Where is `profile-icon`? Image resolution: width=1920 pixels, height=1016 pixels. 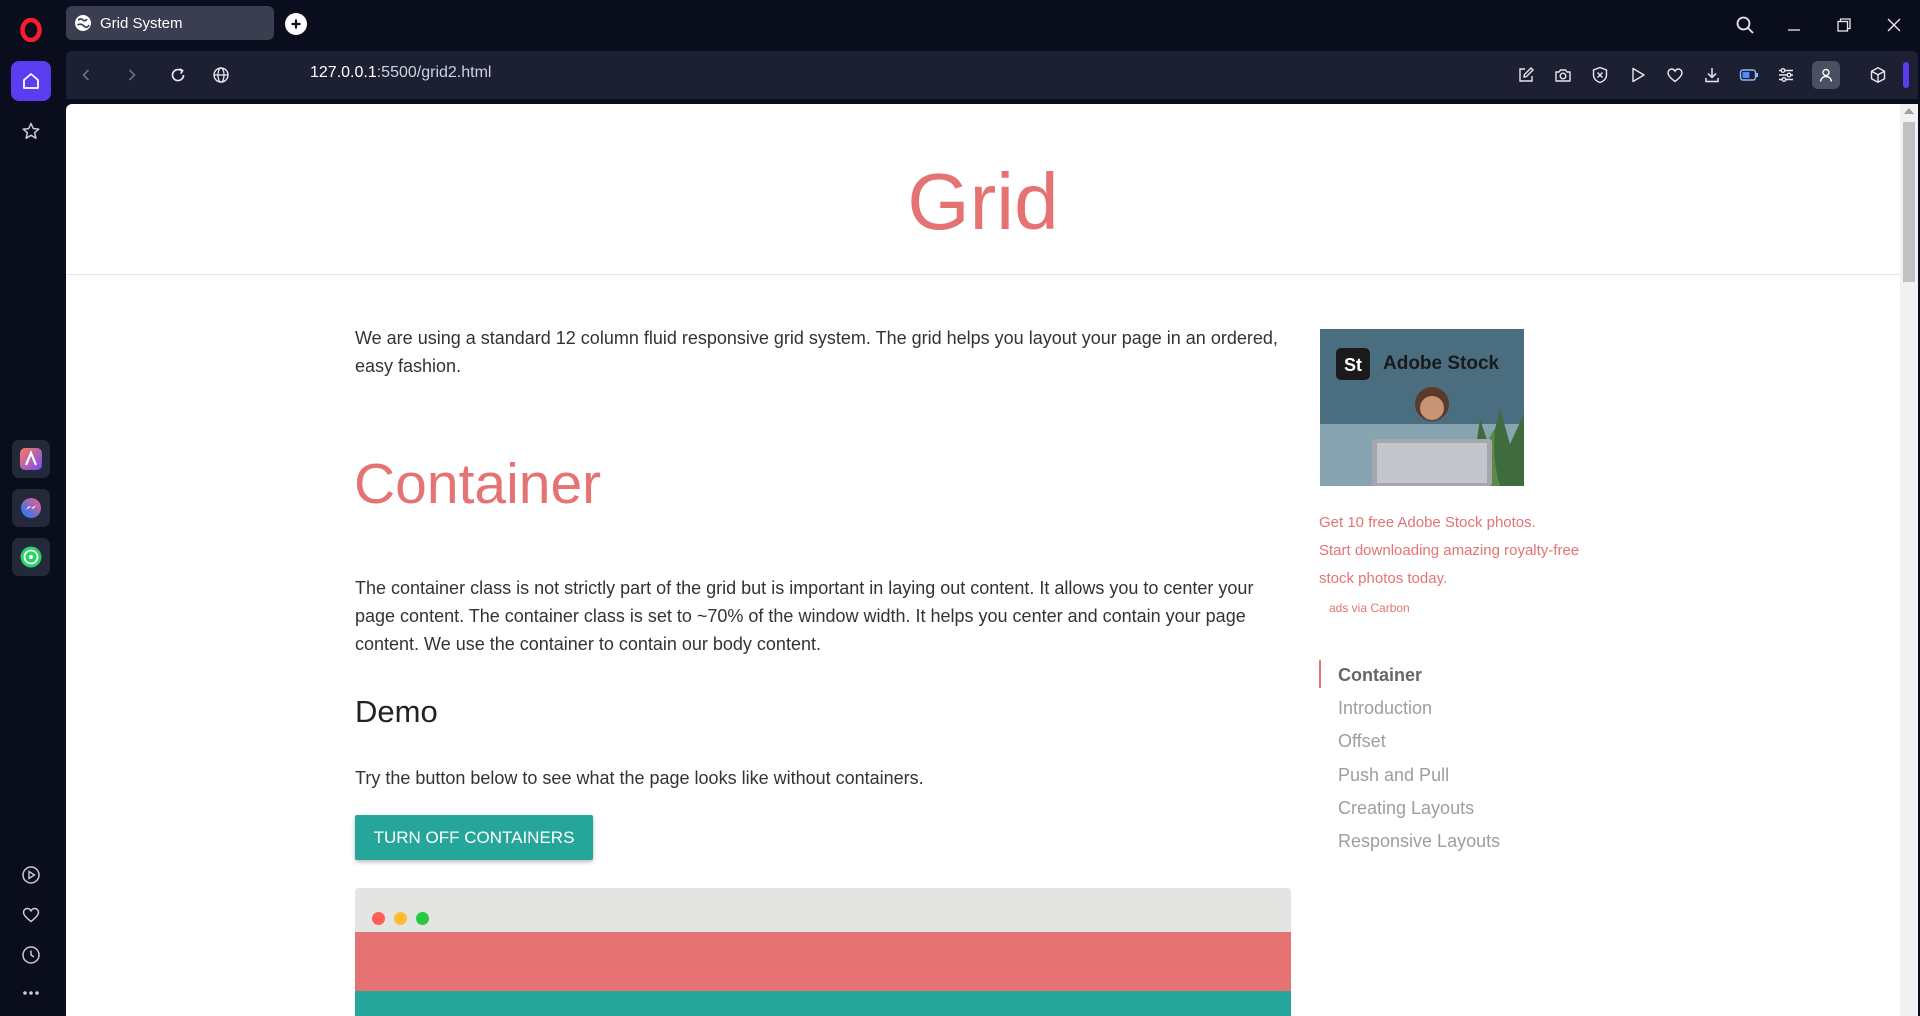
profile-icon is located at coordinates (1826, 75).